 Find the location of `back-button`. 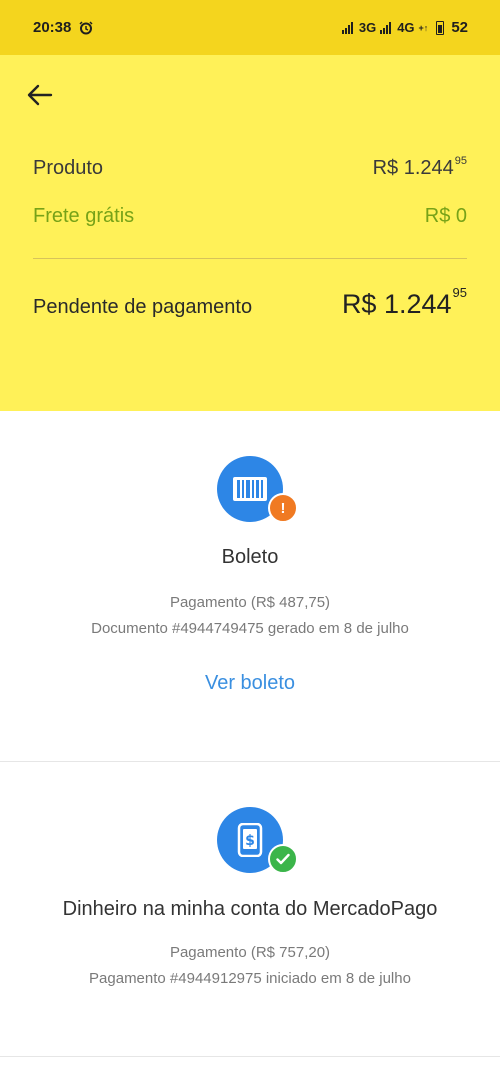

back-button is located at coordinates (40, 95).